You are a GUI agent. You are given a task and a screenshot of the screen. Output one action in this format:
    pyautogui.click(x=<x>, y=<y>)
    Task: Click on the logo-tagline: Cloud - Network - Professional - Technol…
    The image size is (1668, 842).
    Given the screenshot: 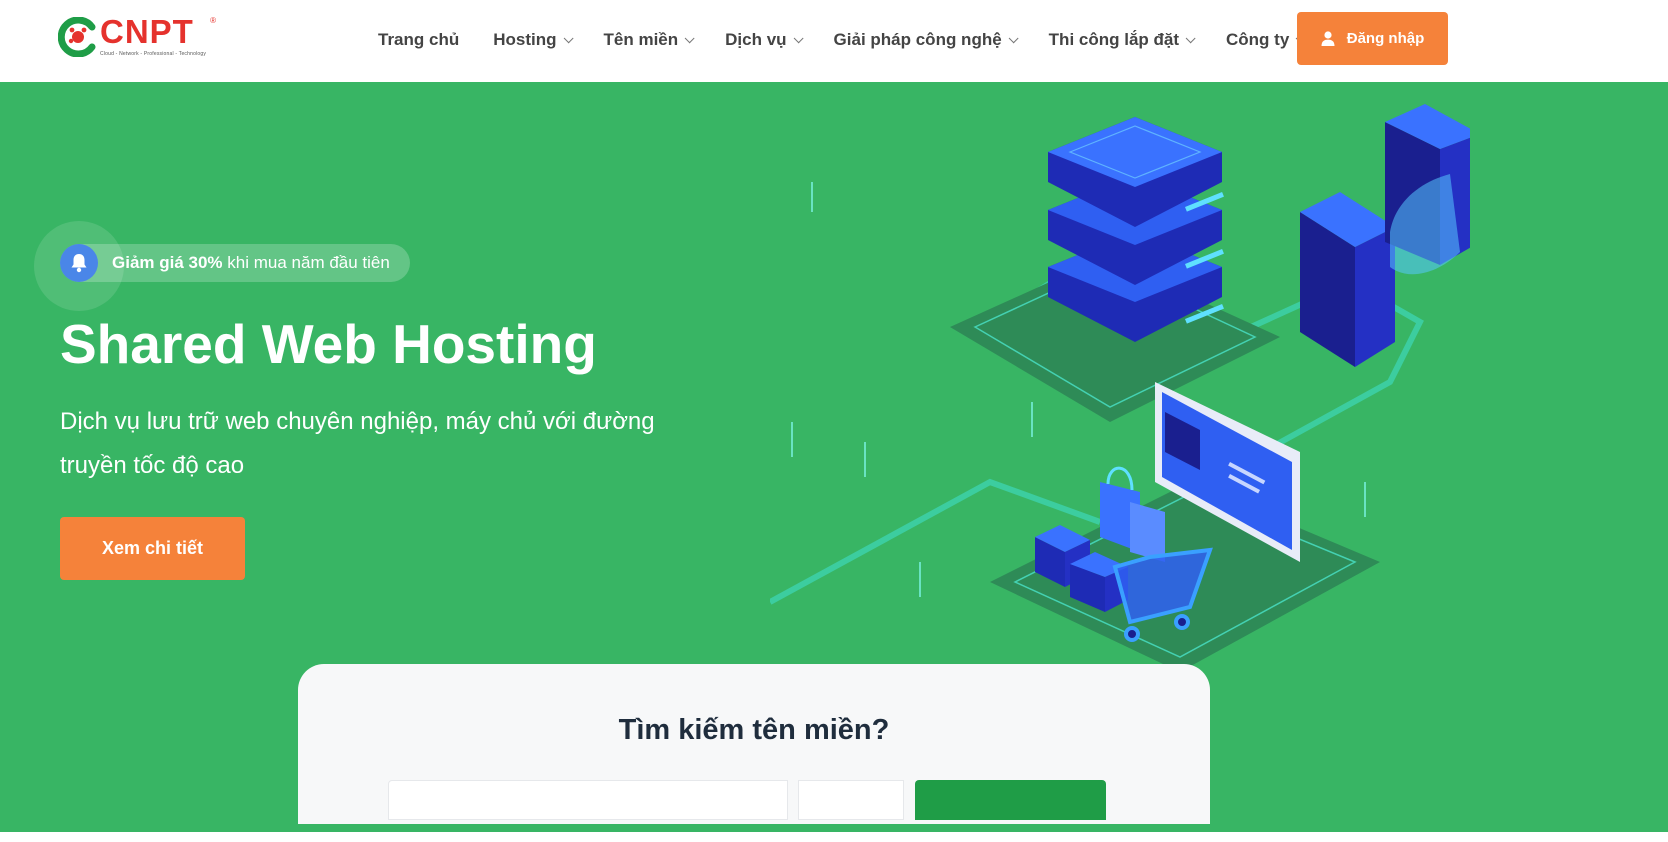 What is the action you would take?
    pyautogui.click(x=153, y=54)
    